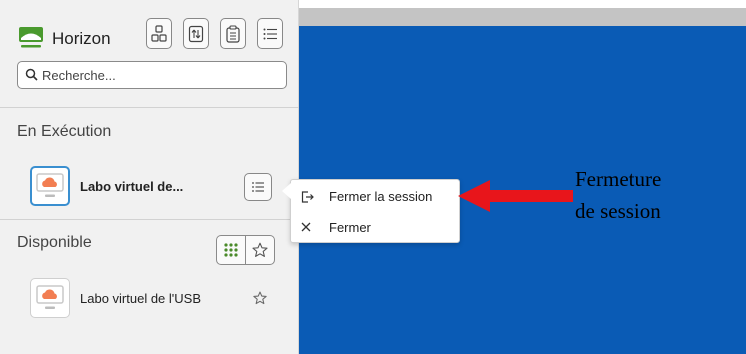  I want to click on menu-item-logout: Fermer la session, so click(375, 197).